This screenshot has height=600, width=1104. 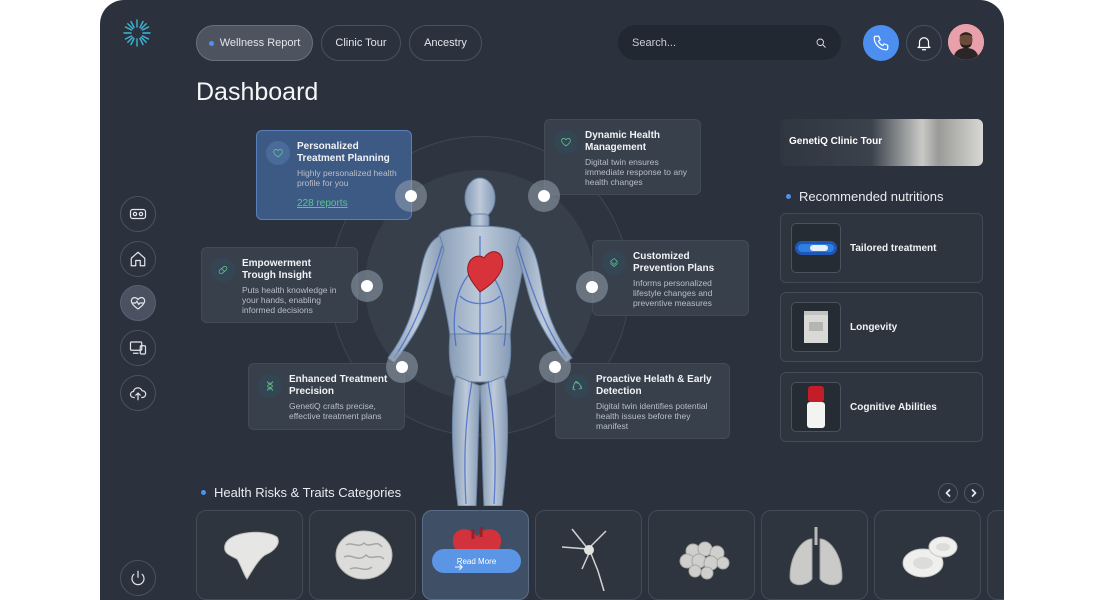 I want to click on power-icon, so click(x=138, y=578).